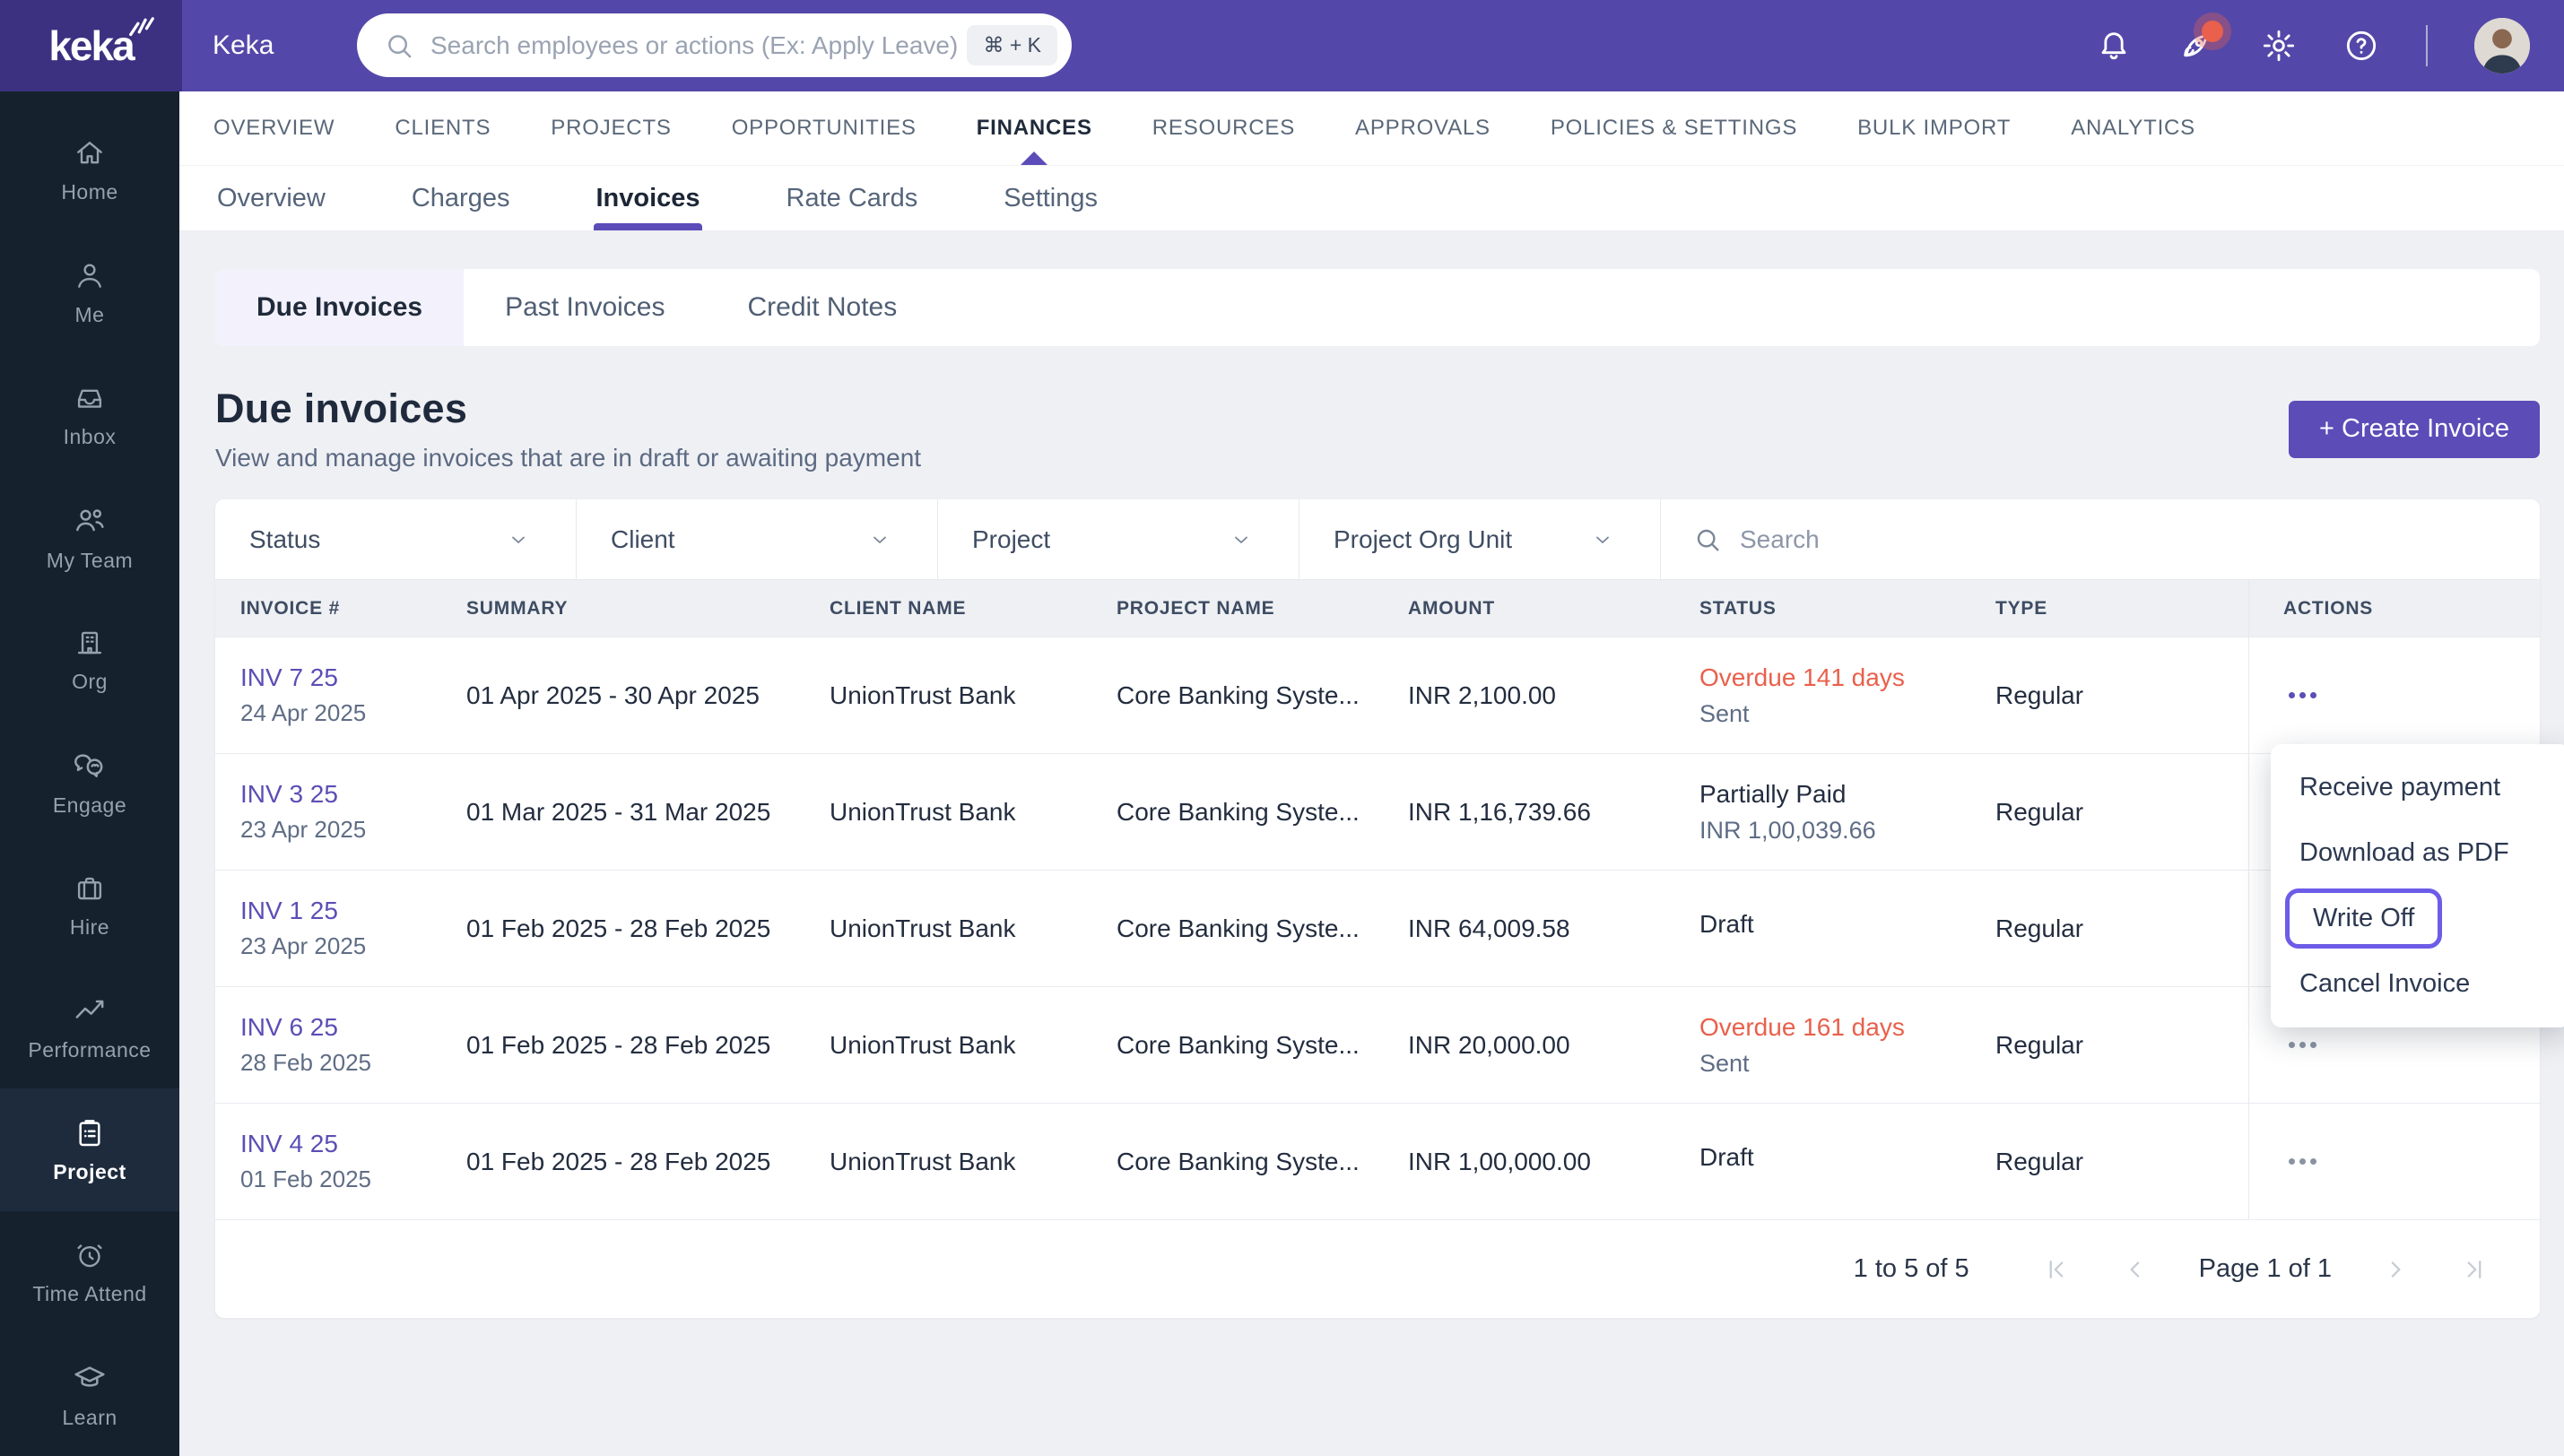 This screenshot has height=1456, width=2564. I want to click on tab-bulk-import: BULK IMPORT, so click(1934, 128).